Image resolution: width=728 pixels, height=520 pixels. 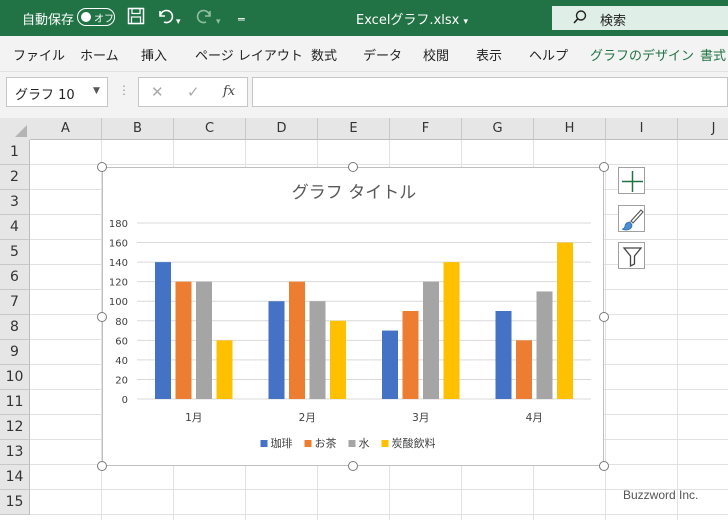 What do you see at coordinates (15, 277) in the screenshot?
I see `row-header-6: 6` at bounding box center [15, 277].